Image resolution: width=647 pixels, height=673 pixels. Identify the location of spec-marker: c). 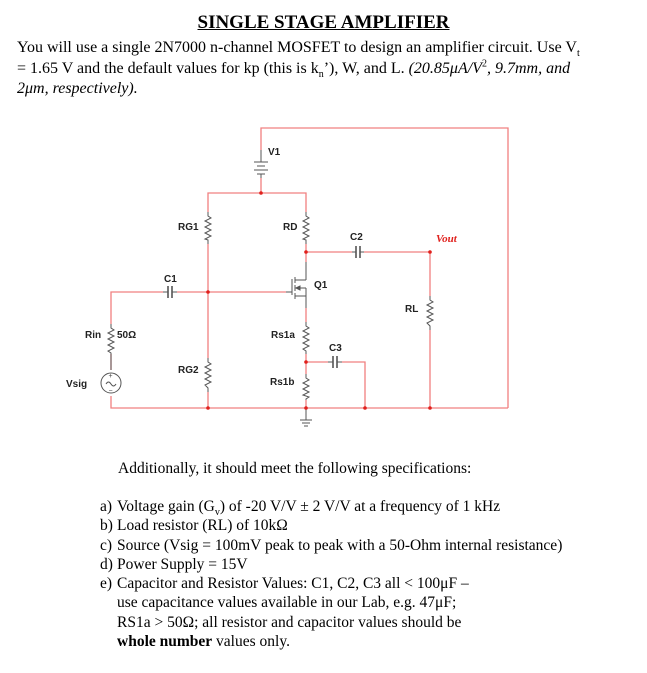
(106, 545).